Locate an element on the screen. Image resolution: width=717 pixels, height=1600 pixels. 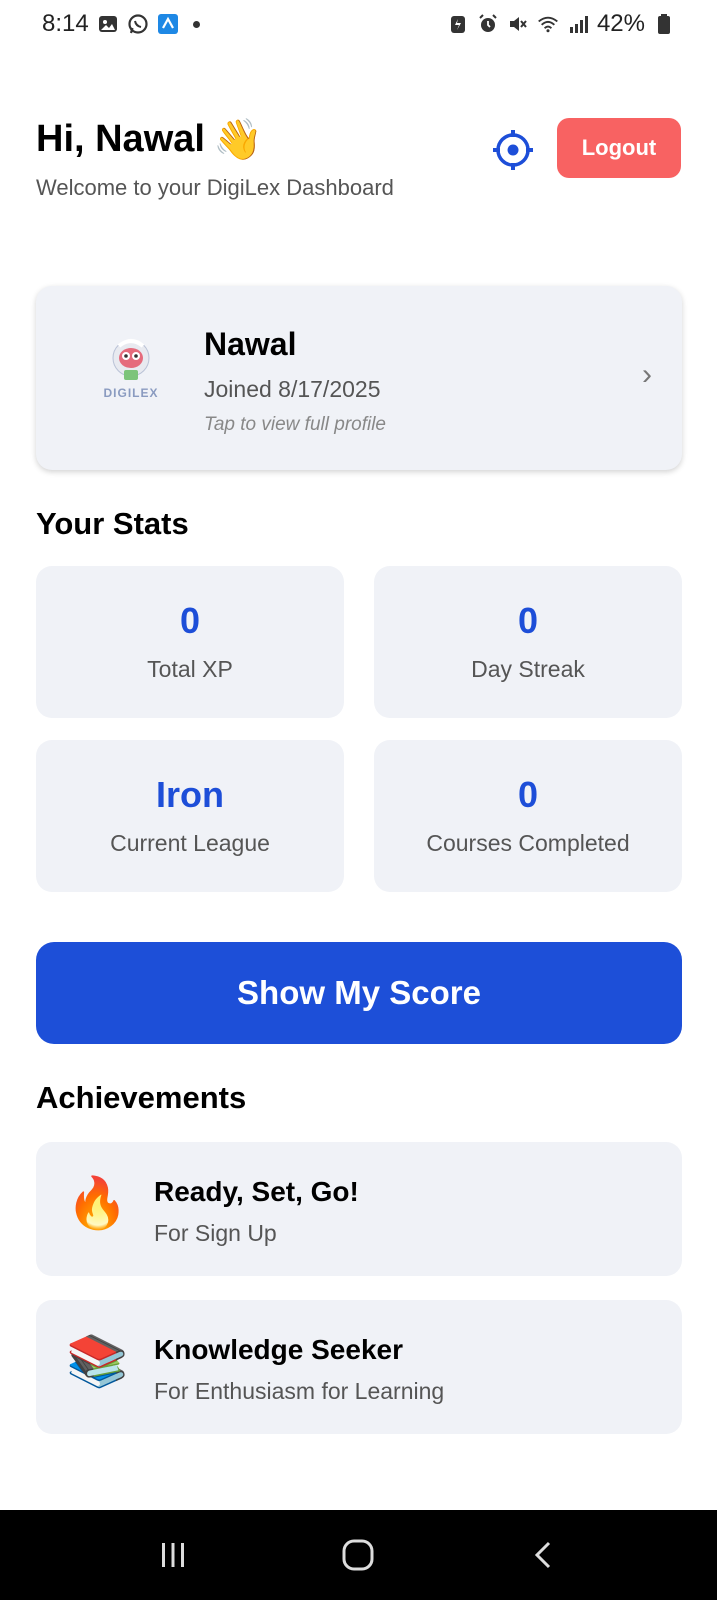
battery-saver-icon is located at coordinates (458, 24).